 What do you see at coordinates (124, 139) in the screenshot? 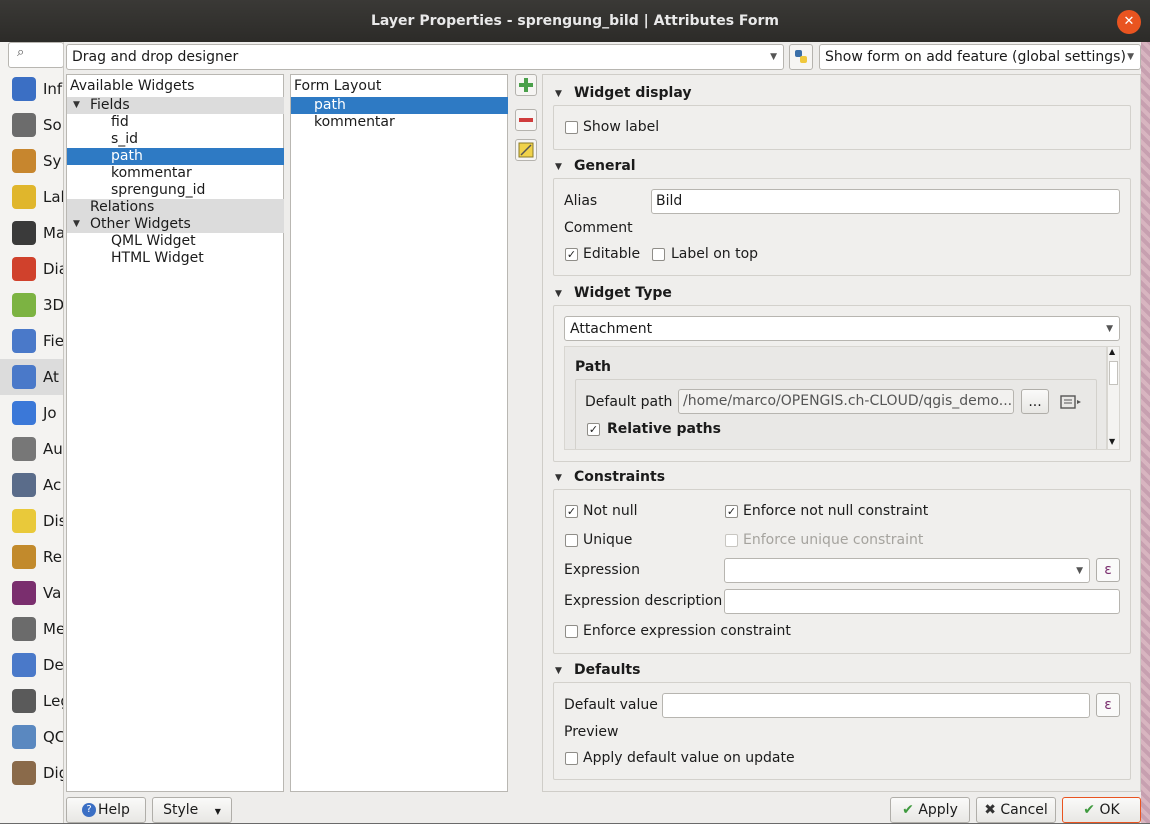
I see `tree-item-s_id: s_id` at bounding box center [124, 139].